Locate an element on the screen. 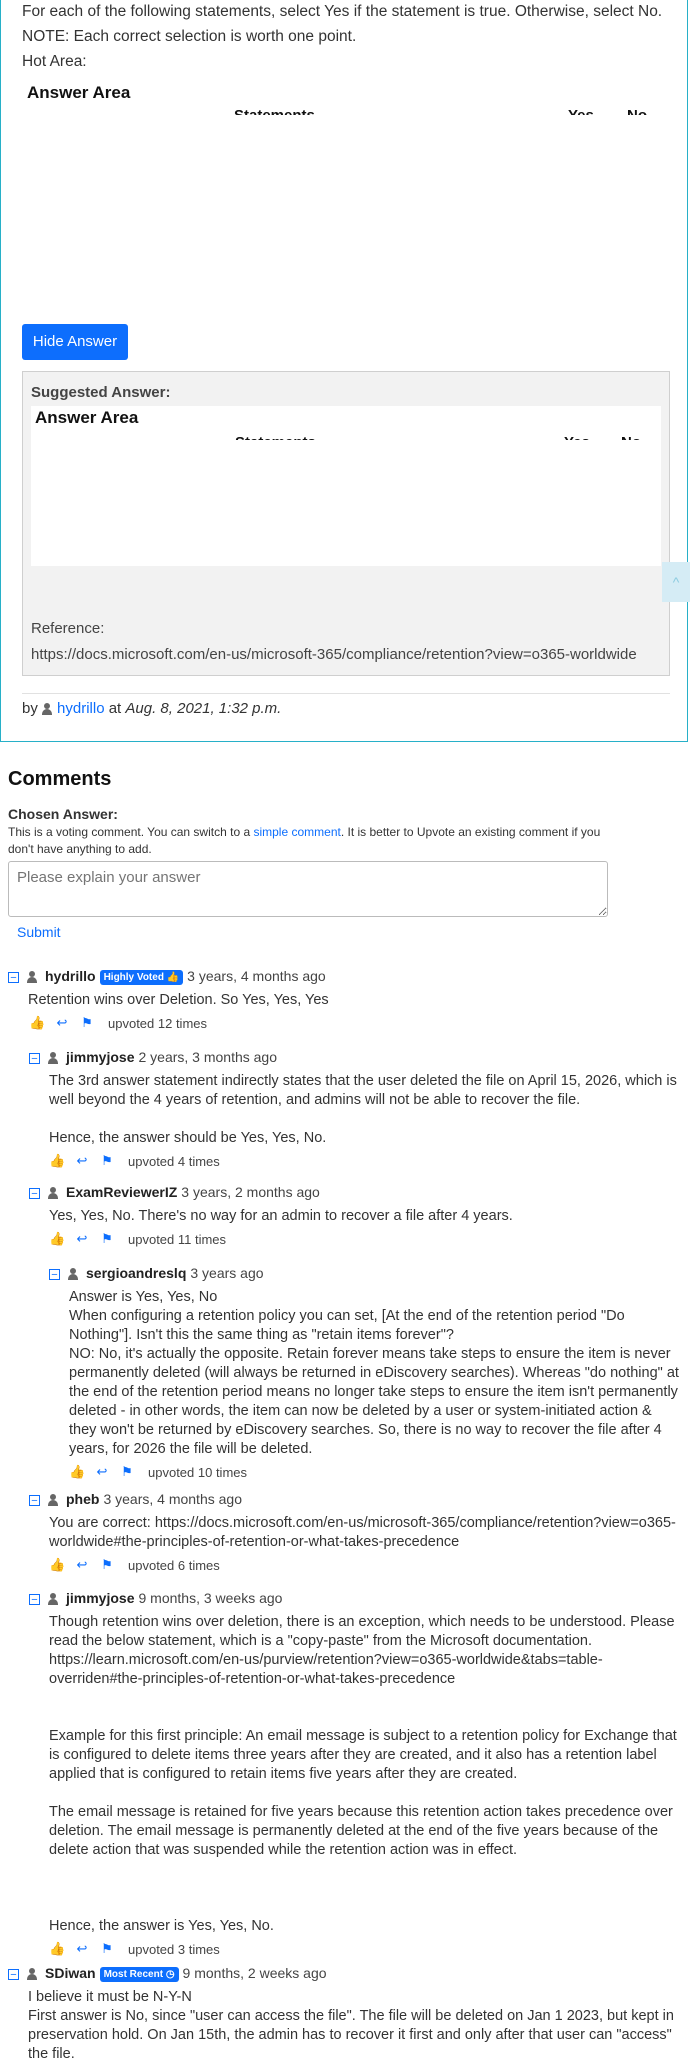  comment-timestamp: 9 months, 3 weeks ago is located at coordinates (210, 1598).